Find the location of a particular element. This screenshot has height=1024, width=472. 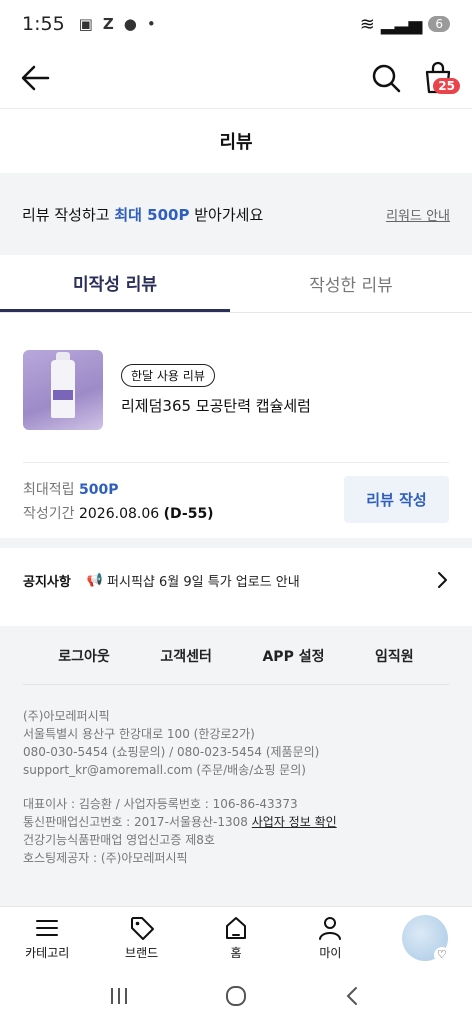

product-thumbnail is located at coordinates (63, 390).